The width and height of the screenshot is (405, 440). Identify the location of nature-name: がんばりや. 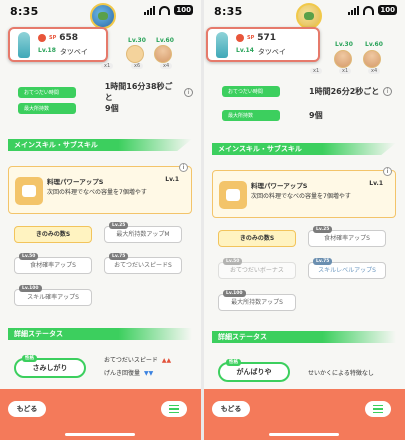
(254, 372).